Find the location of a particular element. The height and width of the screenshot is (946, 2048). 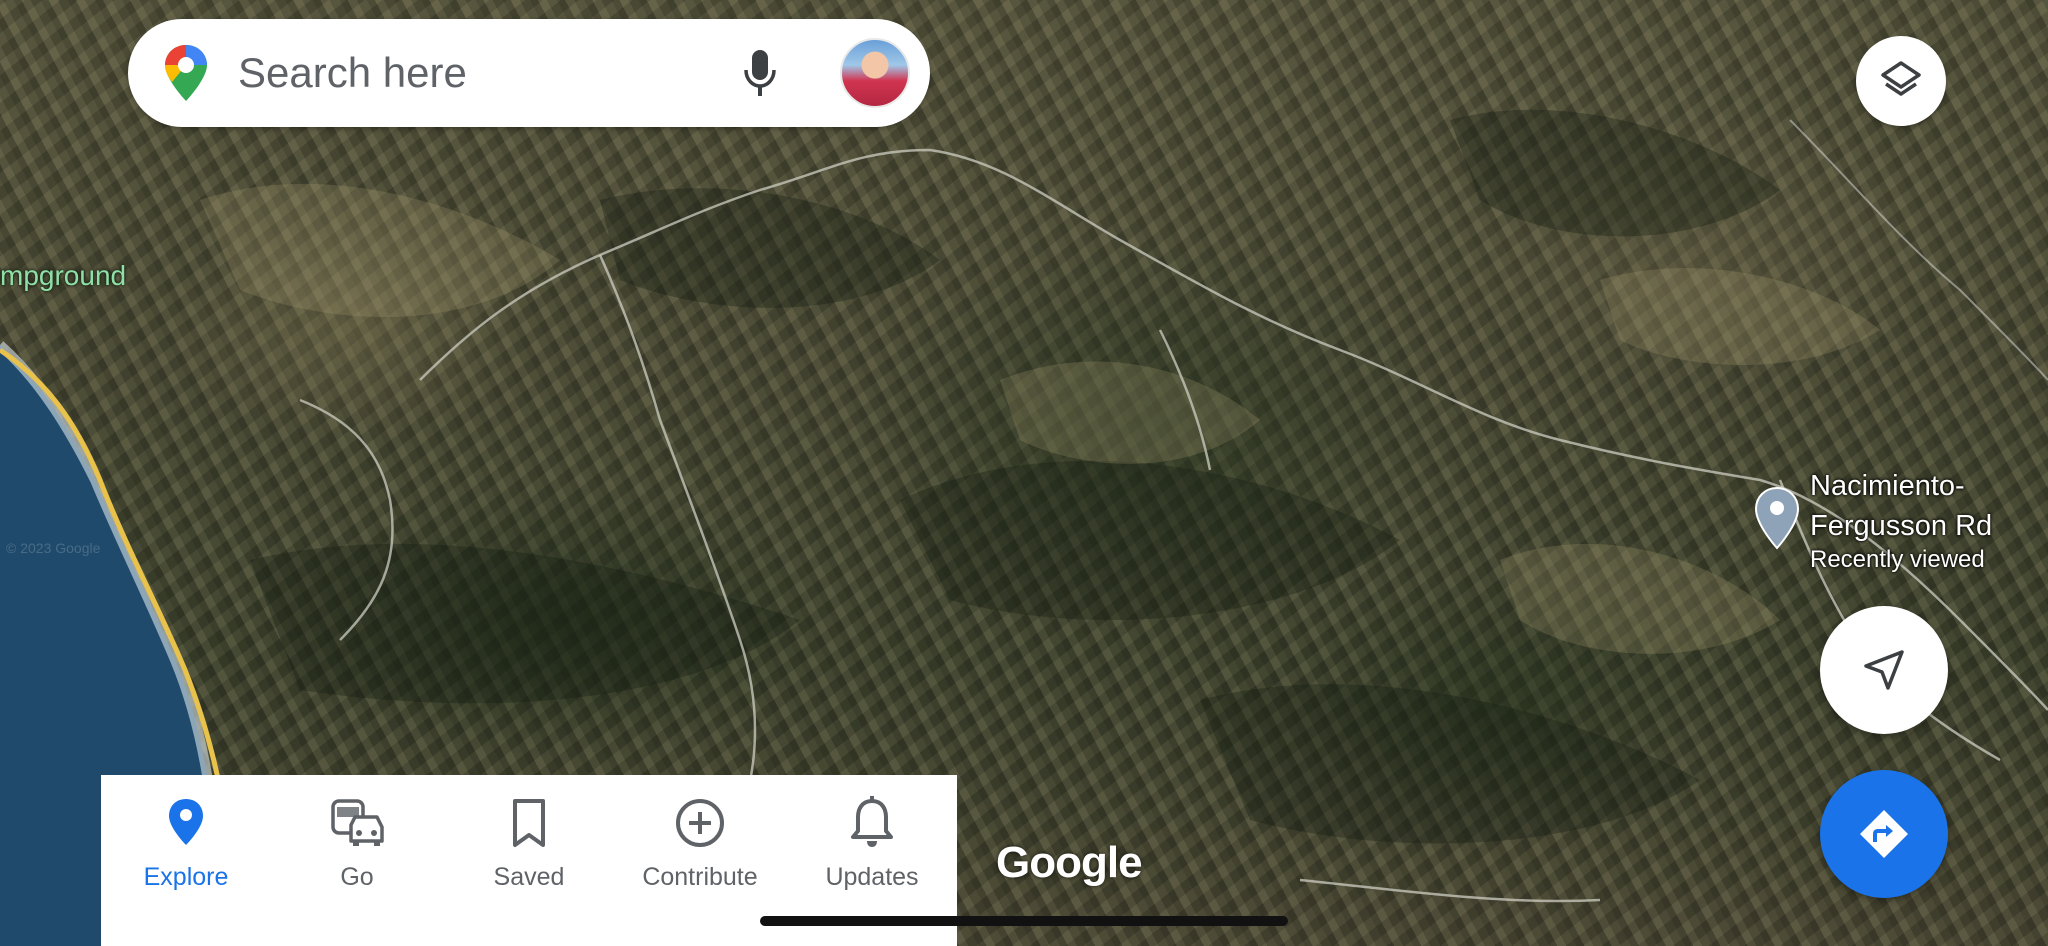

navigation-arrow-icon is located at coordinates (1884, 670).